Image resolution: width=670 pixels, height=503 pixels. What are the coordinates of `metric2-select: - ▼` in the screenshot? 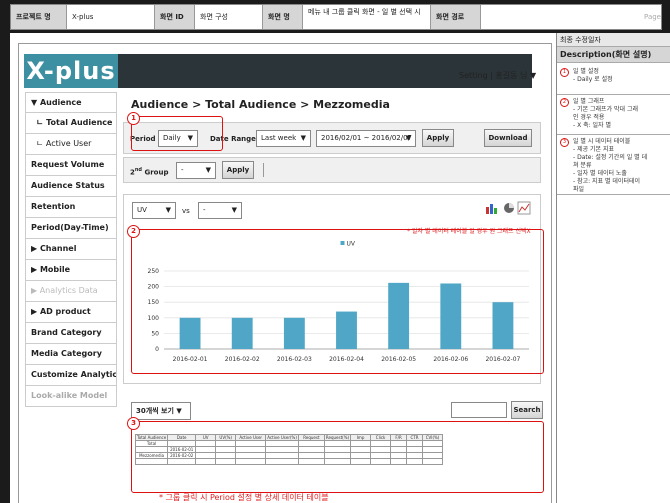 It's located at (220, 210).